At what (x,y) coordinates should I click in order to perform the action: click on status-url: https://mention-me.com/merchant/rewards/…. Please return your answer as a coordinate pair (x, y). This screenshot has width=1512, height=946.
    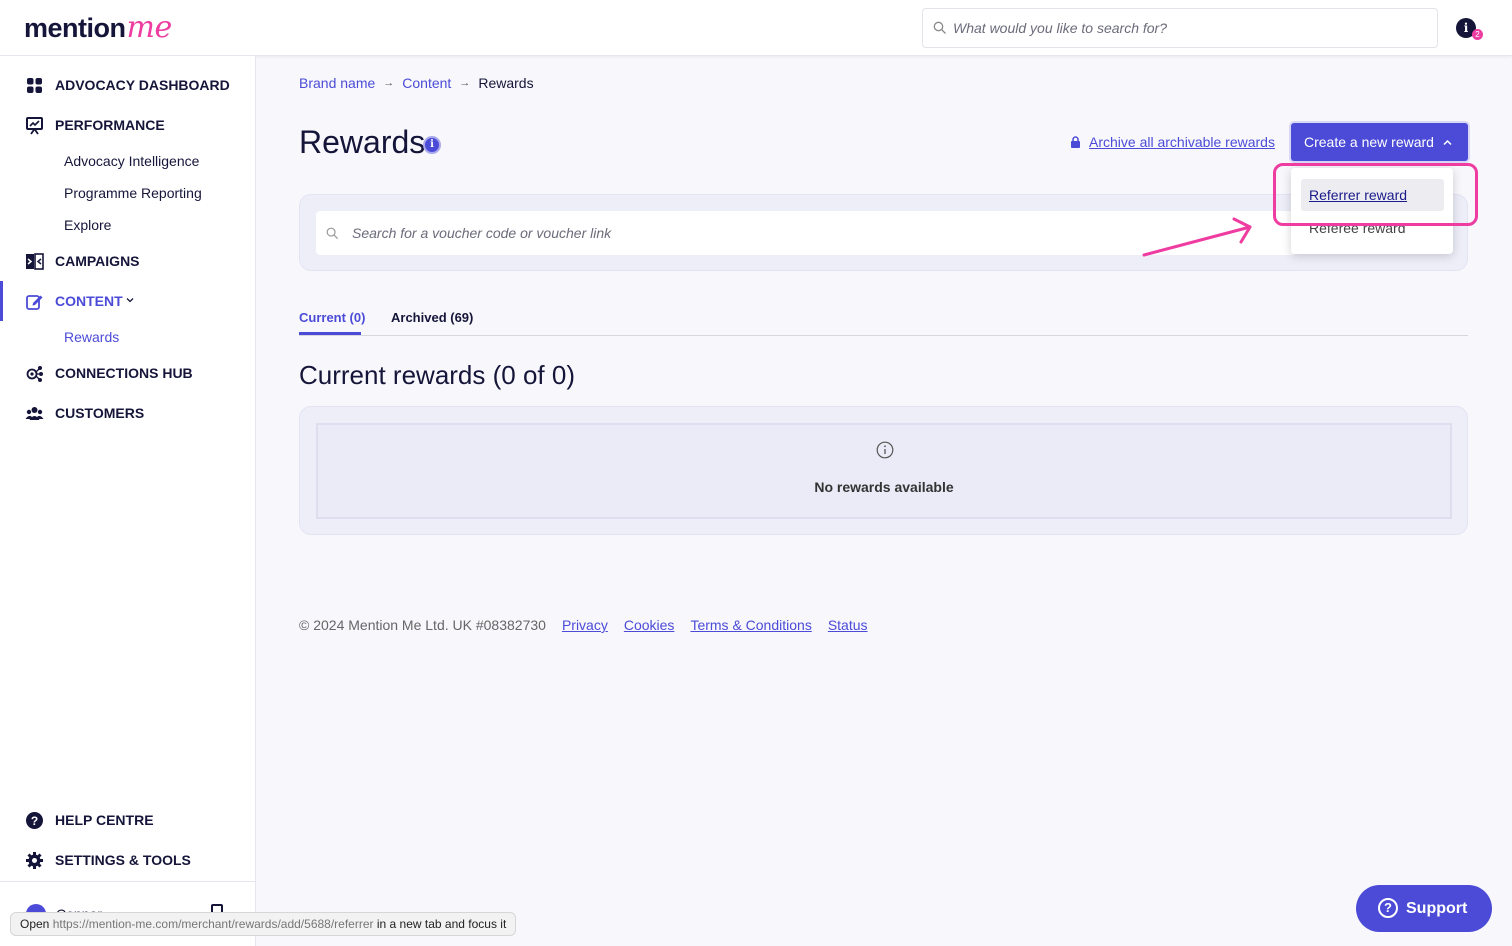
    Looking at the image, I should click on (213, 924).